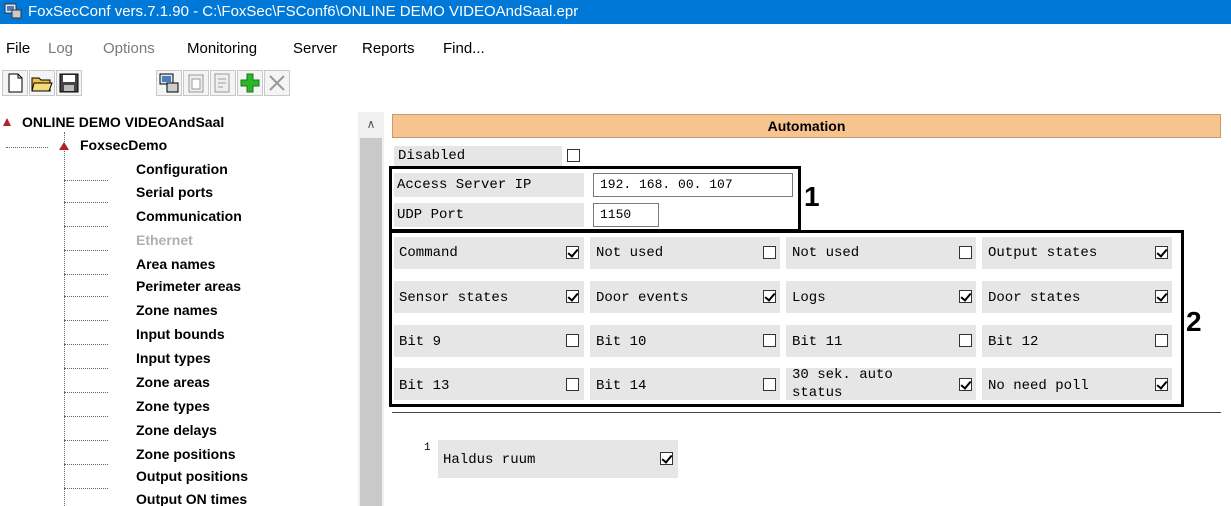  I want to click on properties-icon, so click(223, 83).